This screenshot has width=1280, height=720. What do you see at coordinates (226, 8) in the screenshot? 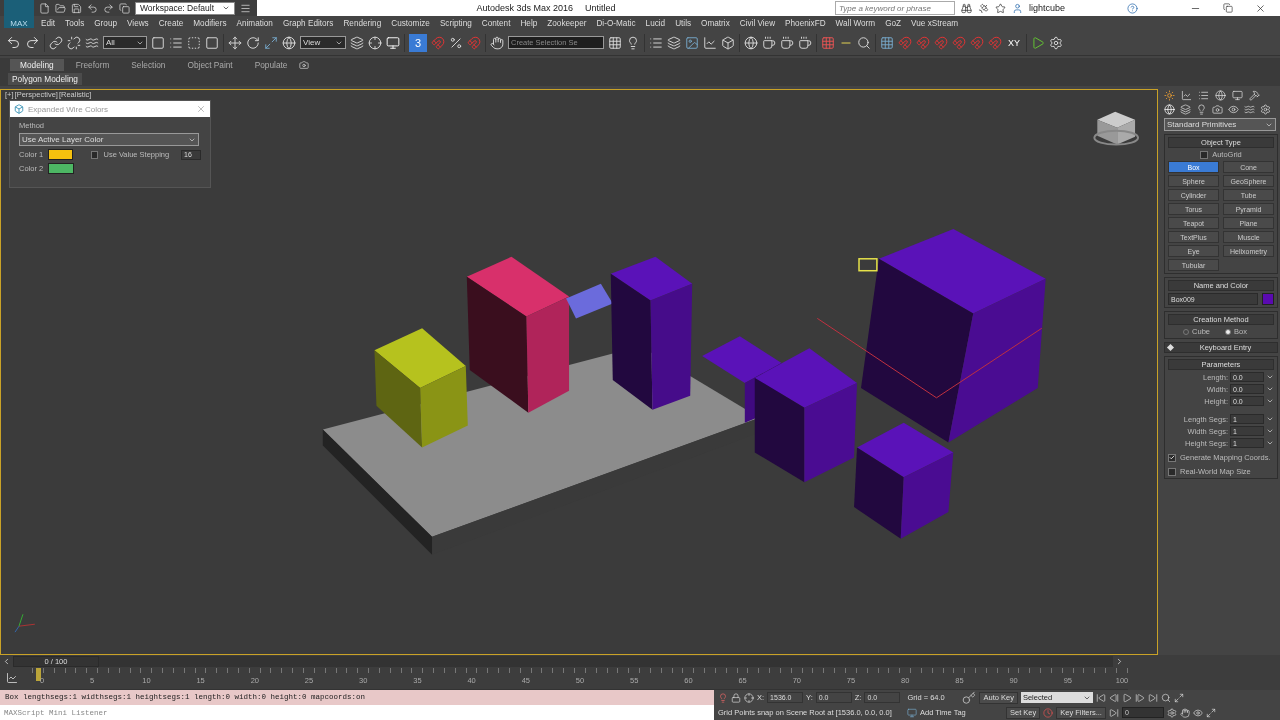
I see `caret-icon` at bounding box center [226, 8].